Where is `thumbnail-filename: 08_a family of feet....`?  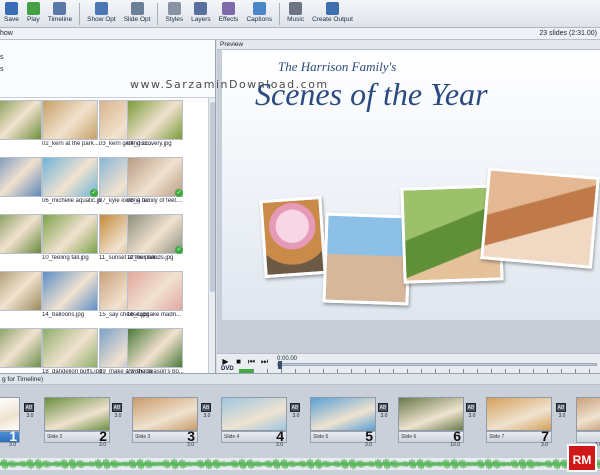
thumbnail-filename: 08_a family of feet.... is located at coordinates (155, 201).